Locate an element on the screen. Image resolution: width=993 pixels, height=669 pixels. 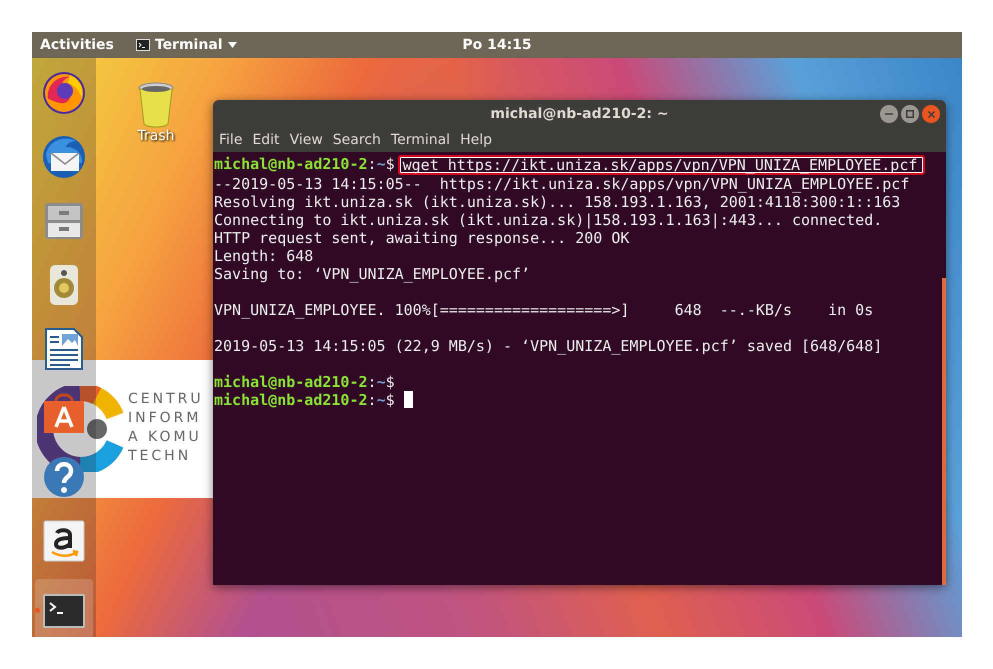
output-line: HTTP request sent, awaiting response... 200 OK is located at coordinates (422, 238).